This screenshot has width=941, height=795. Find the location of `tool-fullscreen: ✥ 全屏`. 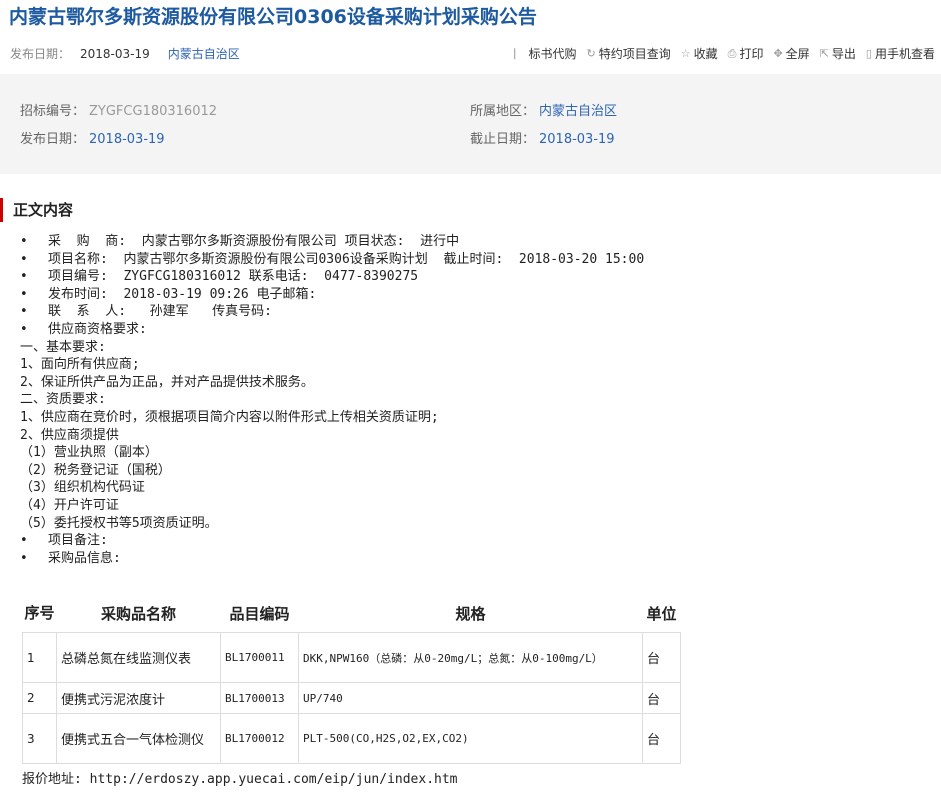

tool-fullscreen: ✥ 全屏 is located at coordinates (791, 53).